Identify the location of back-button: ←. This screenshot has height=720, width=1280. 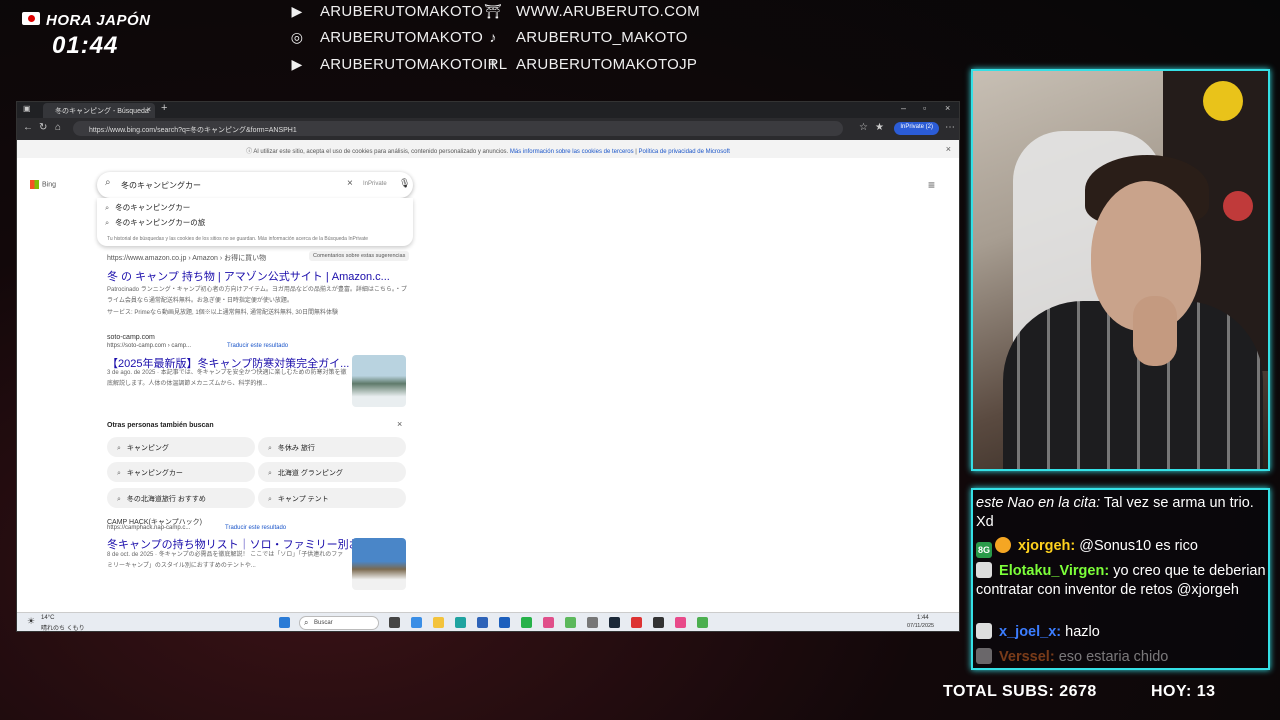
(28, 127).